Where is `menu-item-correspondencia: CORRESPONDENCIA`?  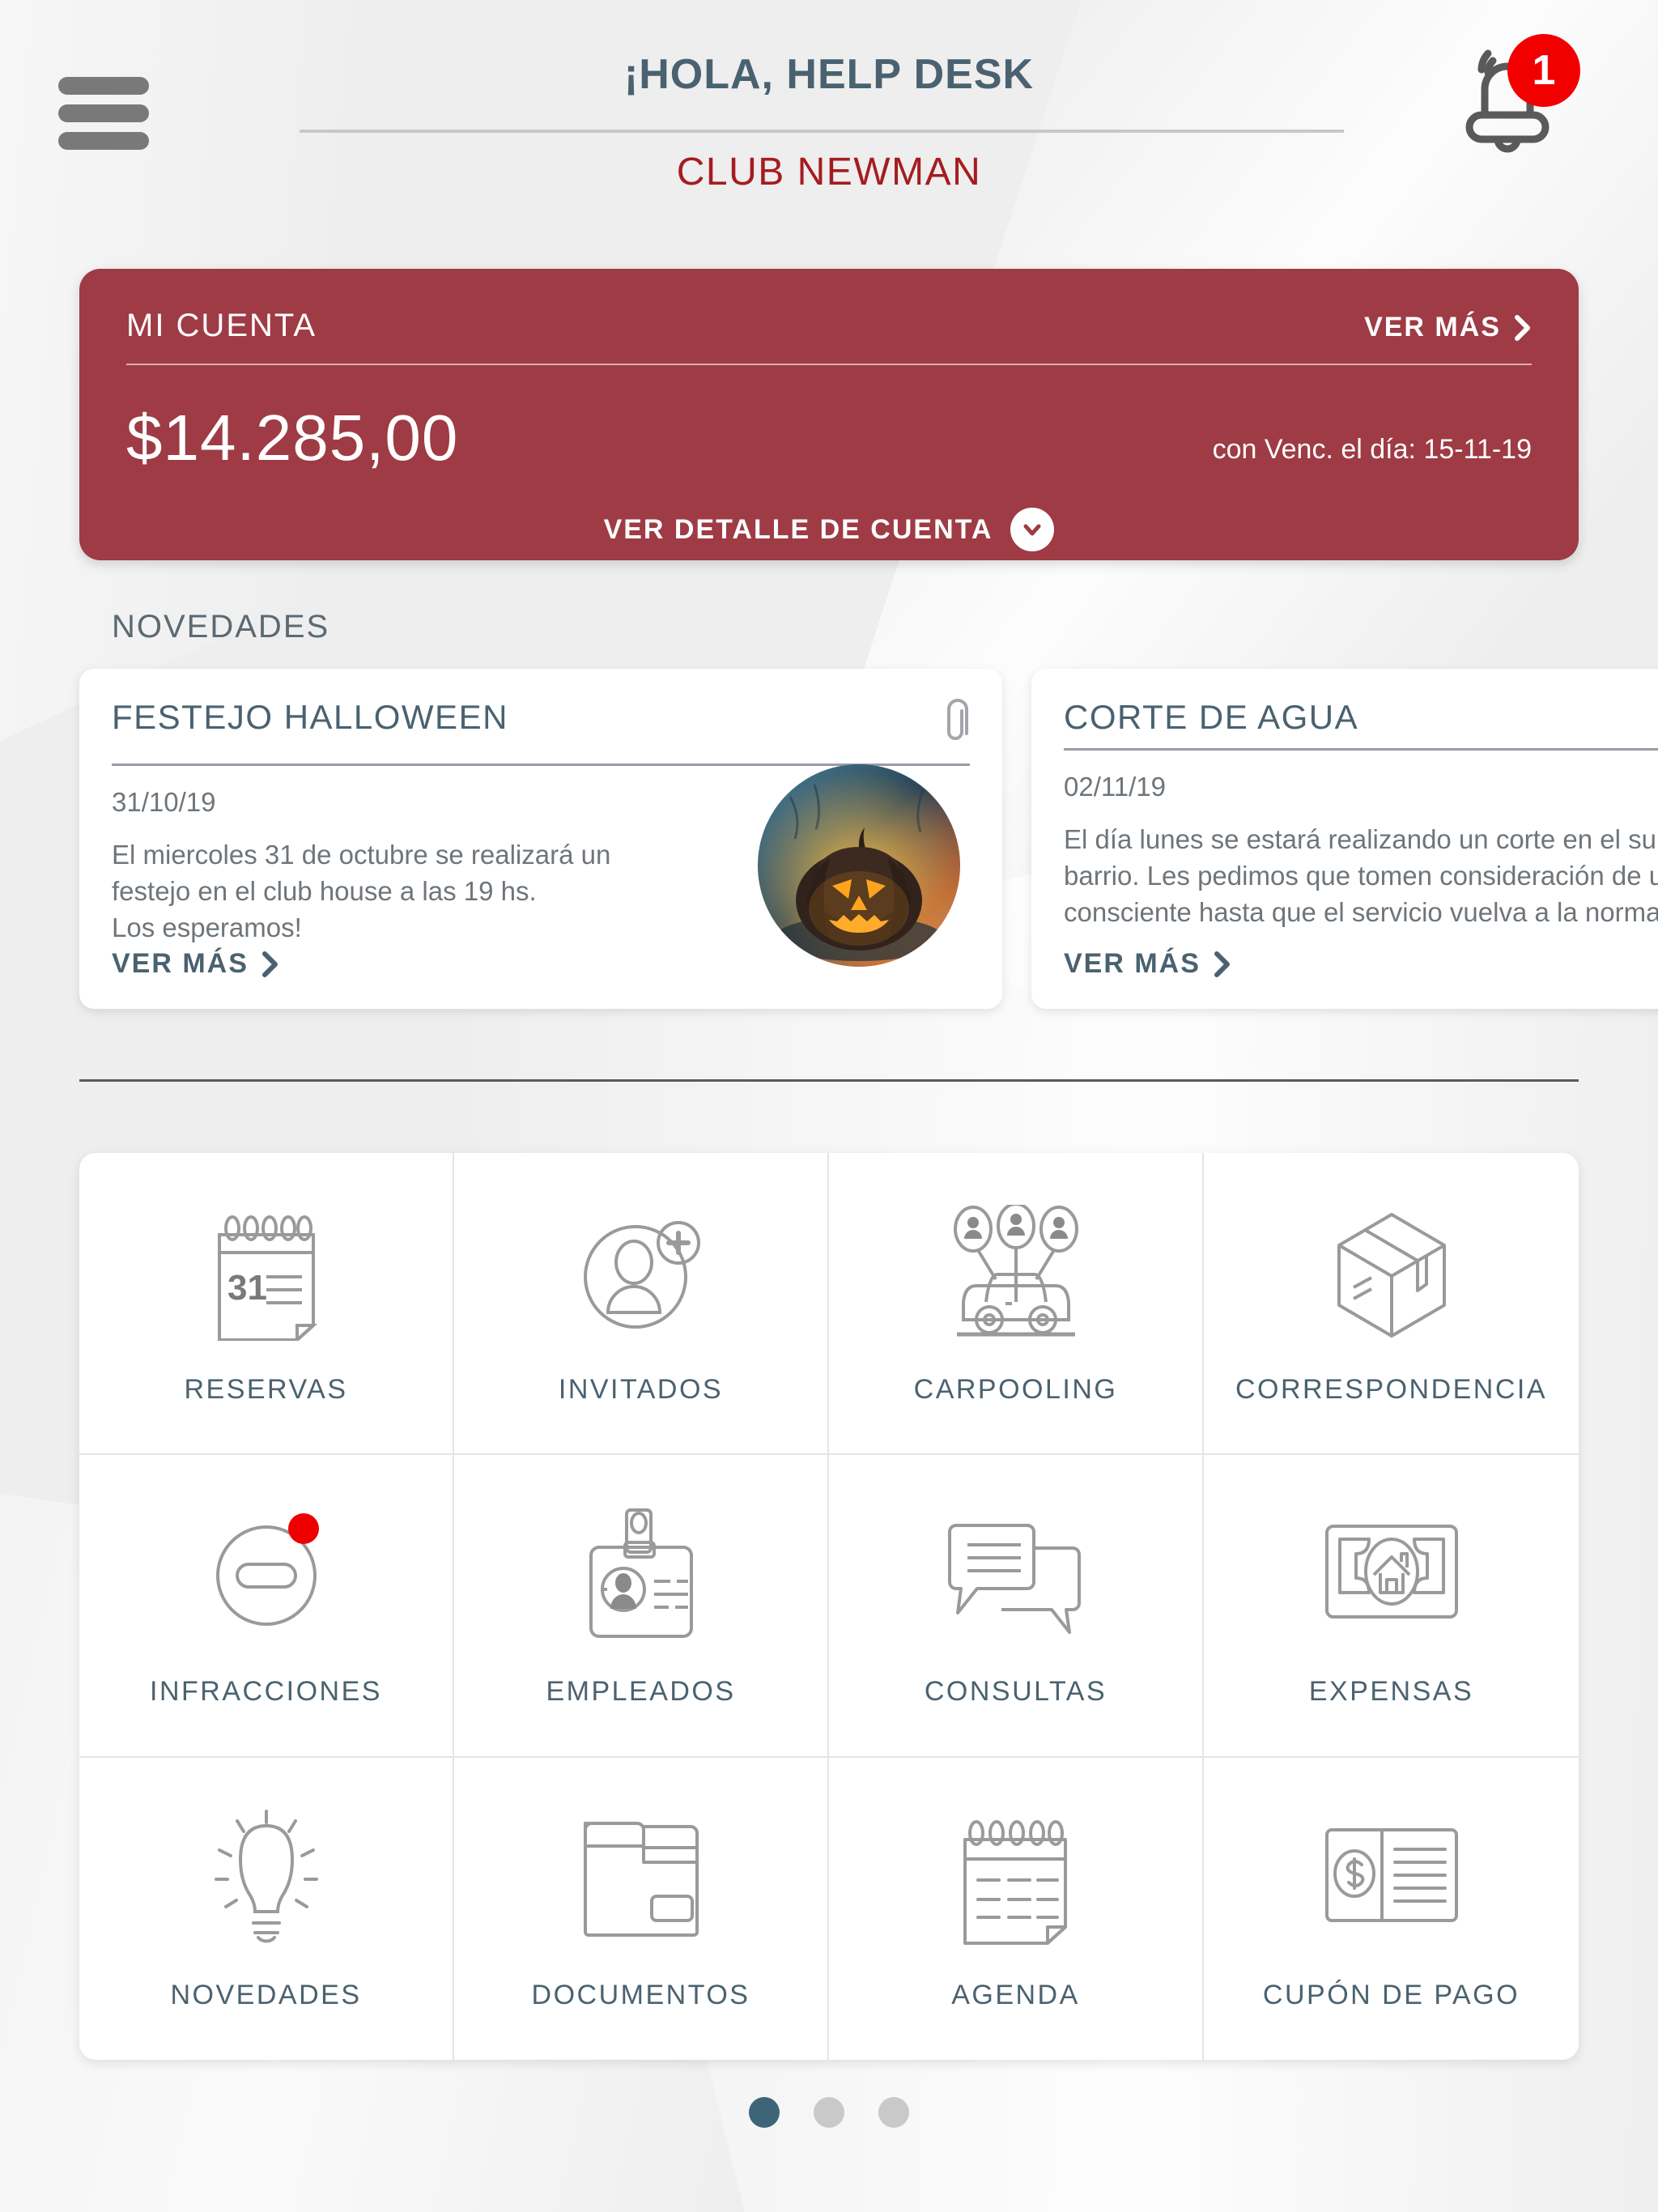
menu-item-correspondencia: CORRESPONDENCIA is located at coordinates (1391, 1305).